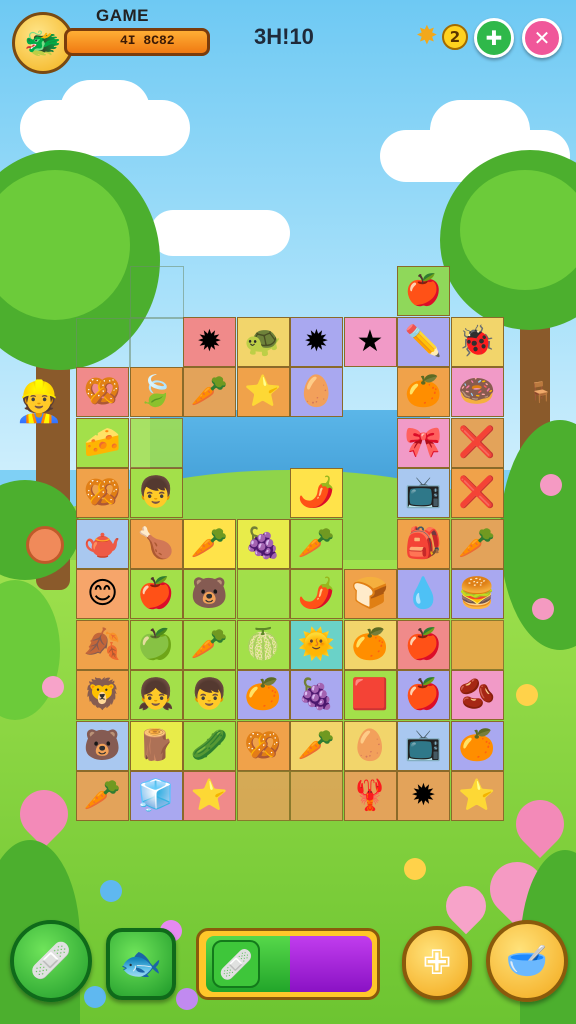 The image size is (576, 1024). I want to click on dragon-icon: 🐲, so click(43, 43).